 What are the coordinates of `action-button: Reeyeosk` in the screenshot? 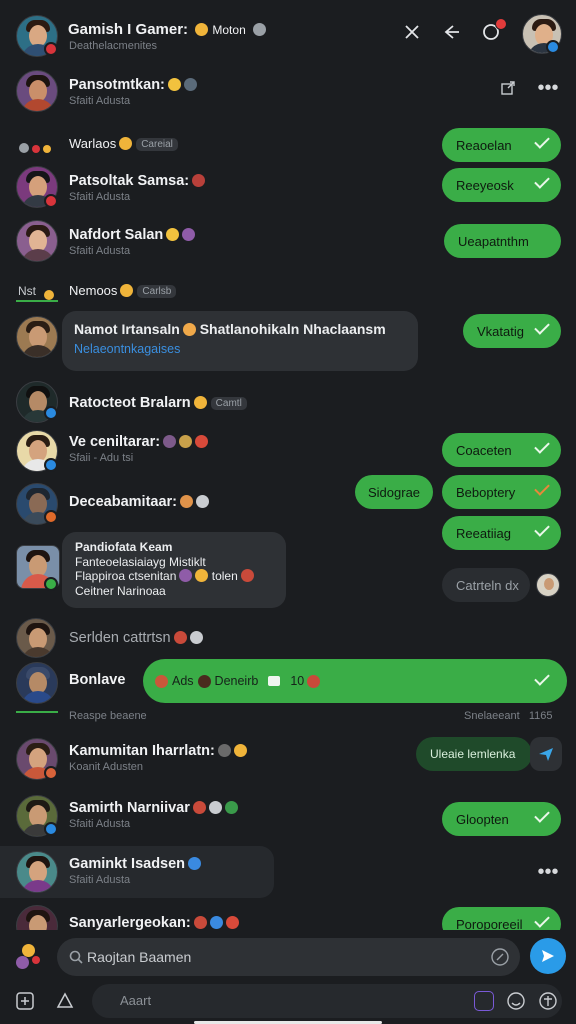 It's located at (501, 185).